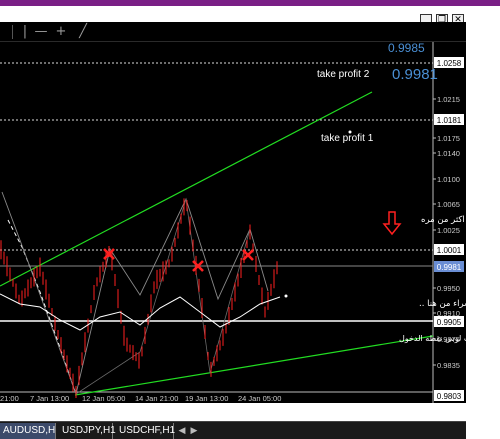 This screenshot has height=439, width=500. What do you see at coordinates (448, 365) in the screenshot?
I see `price-tick-label: 0.9835` at bounding box center [448, 365].